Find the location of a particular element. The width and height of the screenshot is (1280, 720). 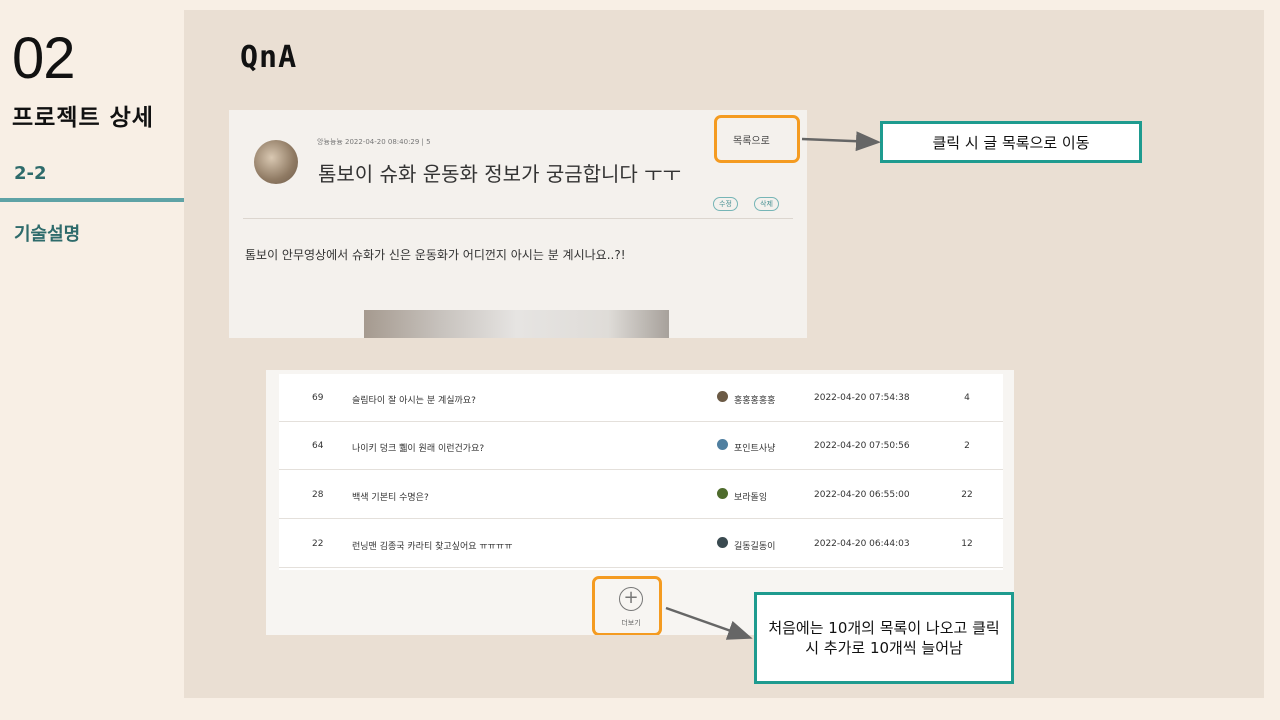

row-author: 보라돌잉 is located at coordinates (751, 498).